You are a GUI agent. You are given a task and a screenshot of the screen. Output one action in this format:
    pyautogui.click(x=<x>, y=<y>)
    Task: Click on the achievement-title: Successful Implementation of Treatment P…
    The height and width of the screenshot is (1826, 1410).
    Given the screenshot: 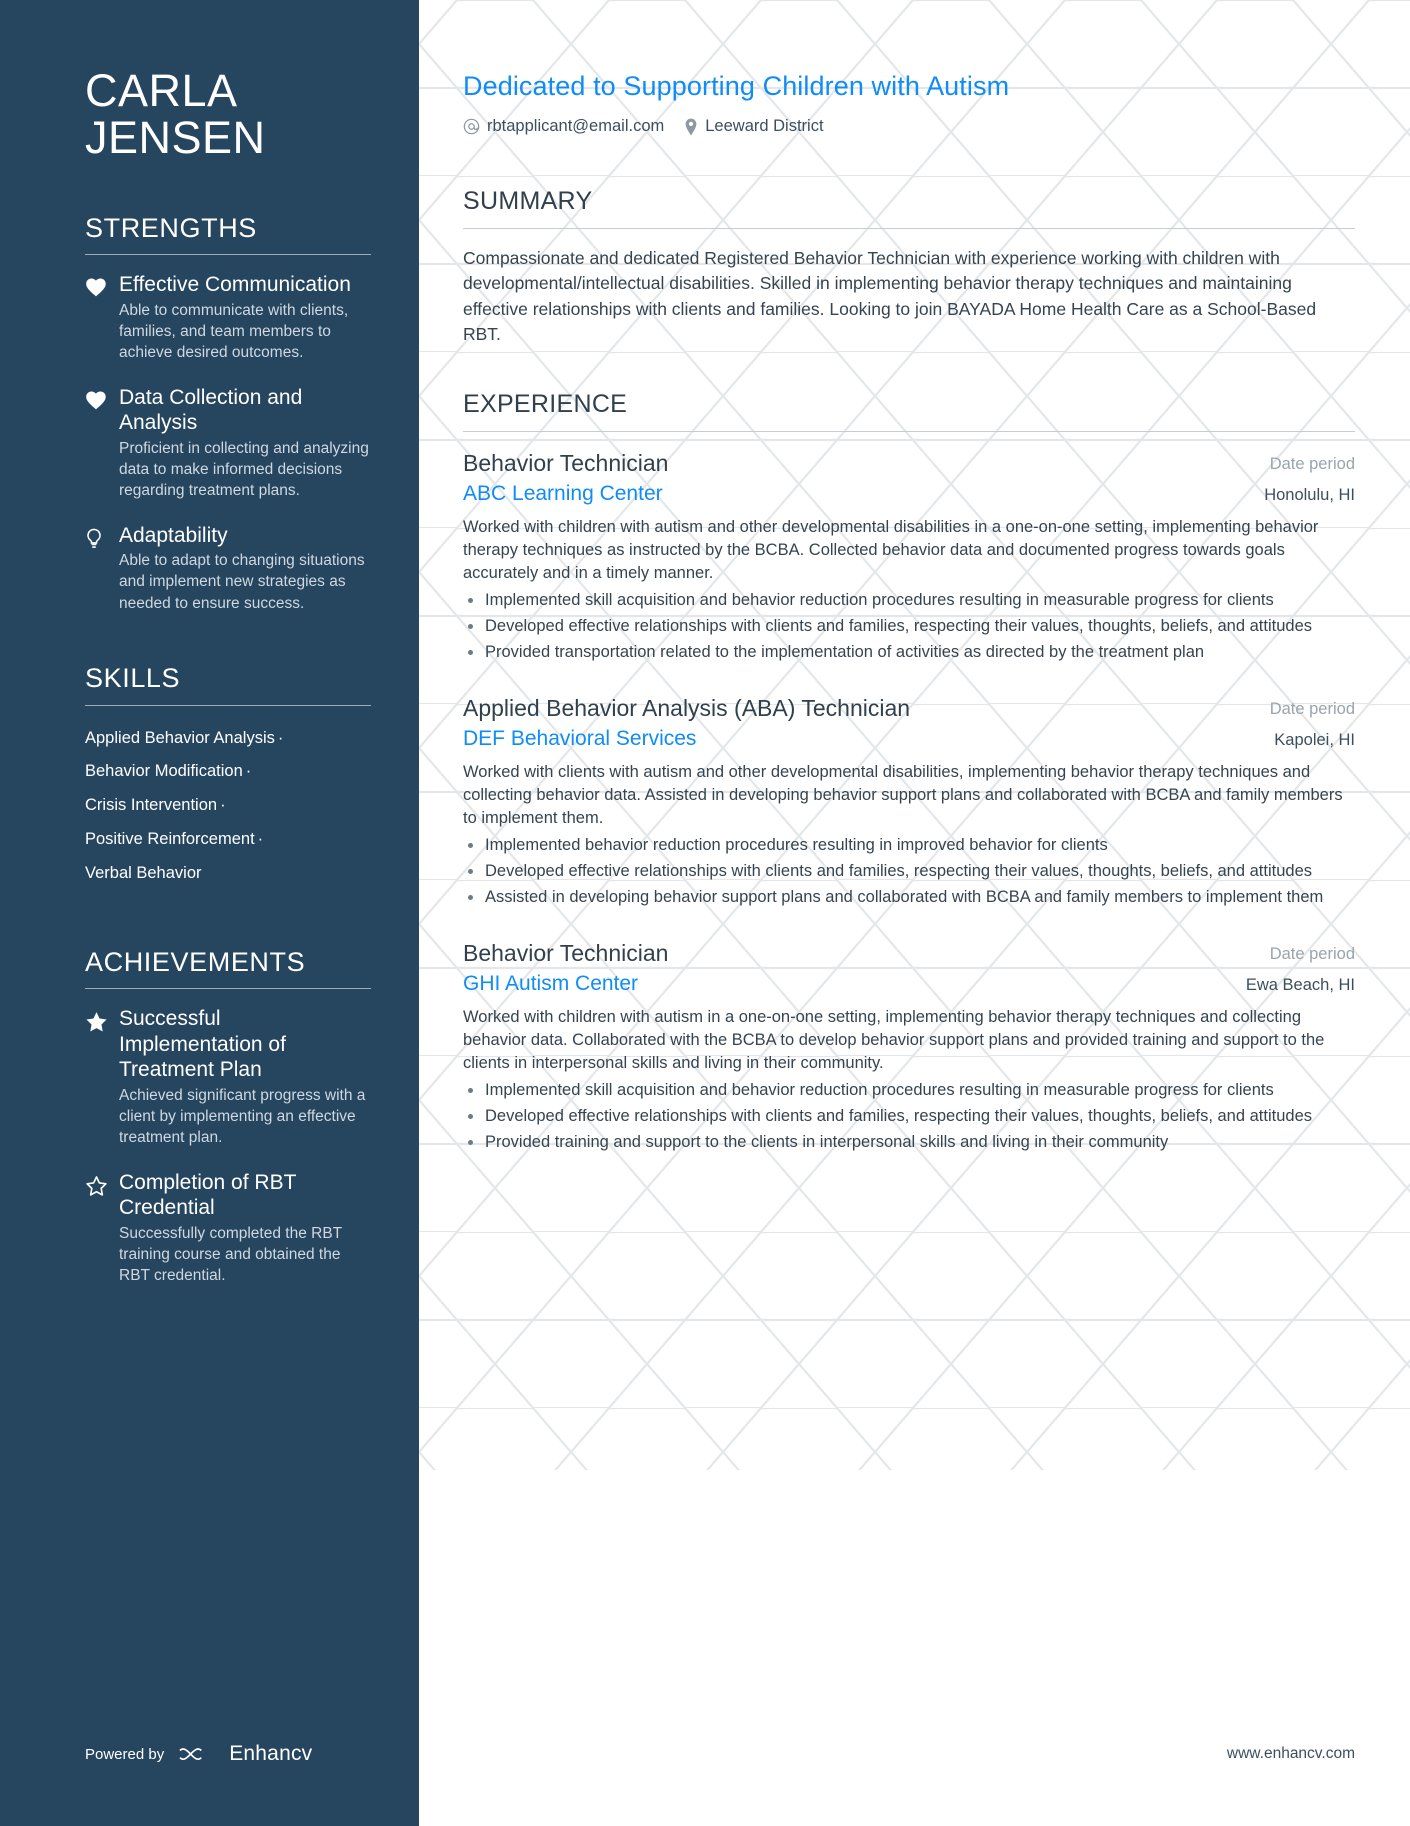 What is the action you would take?
    pyautogui.click(x=202, y=1044)
    